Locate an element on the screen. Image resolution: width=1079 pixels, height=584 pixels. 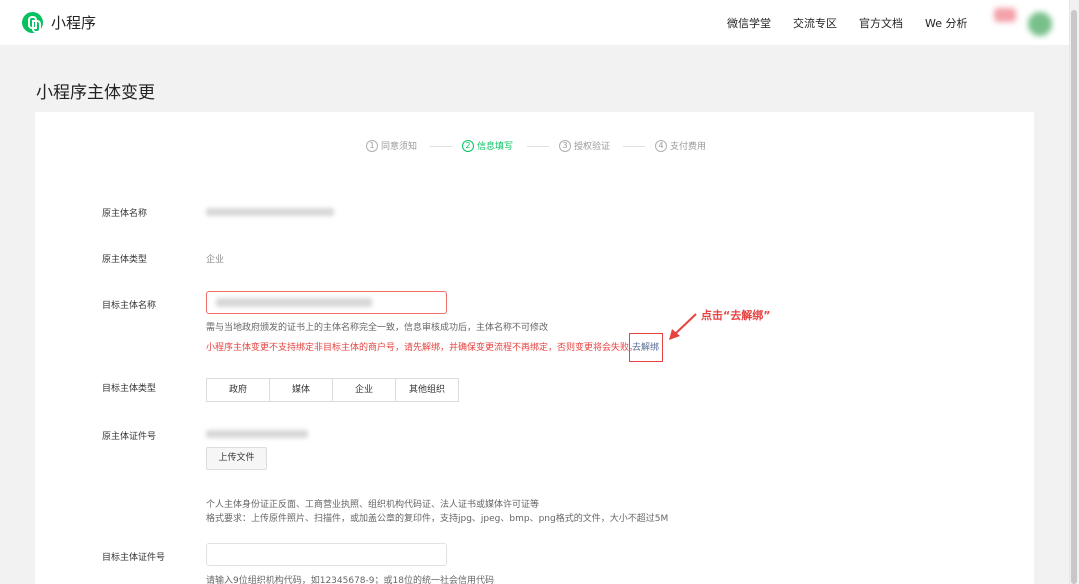
logo: 小程序 is located at coordinates (59, 22).